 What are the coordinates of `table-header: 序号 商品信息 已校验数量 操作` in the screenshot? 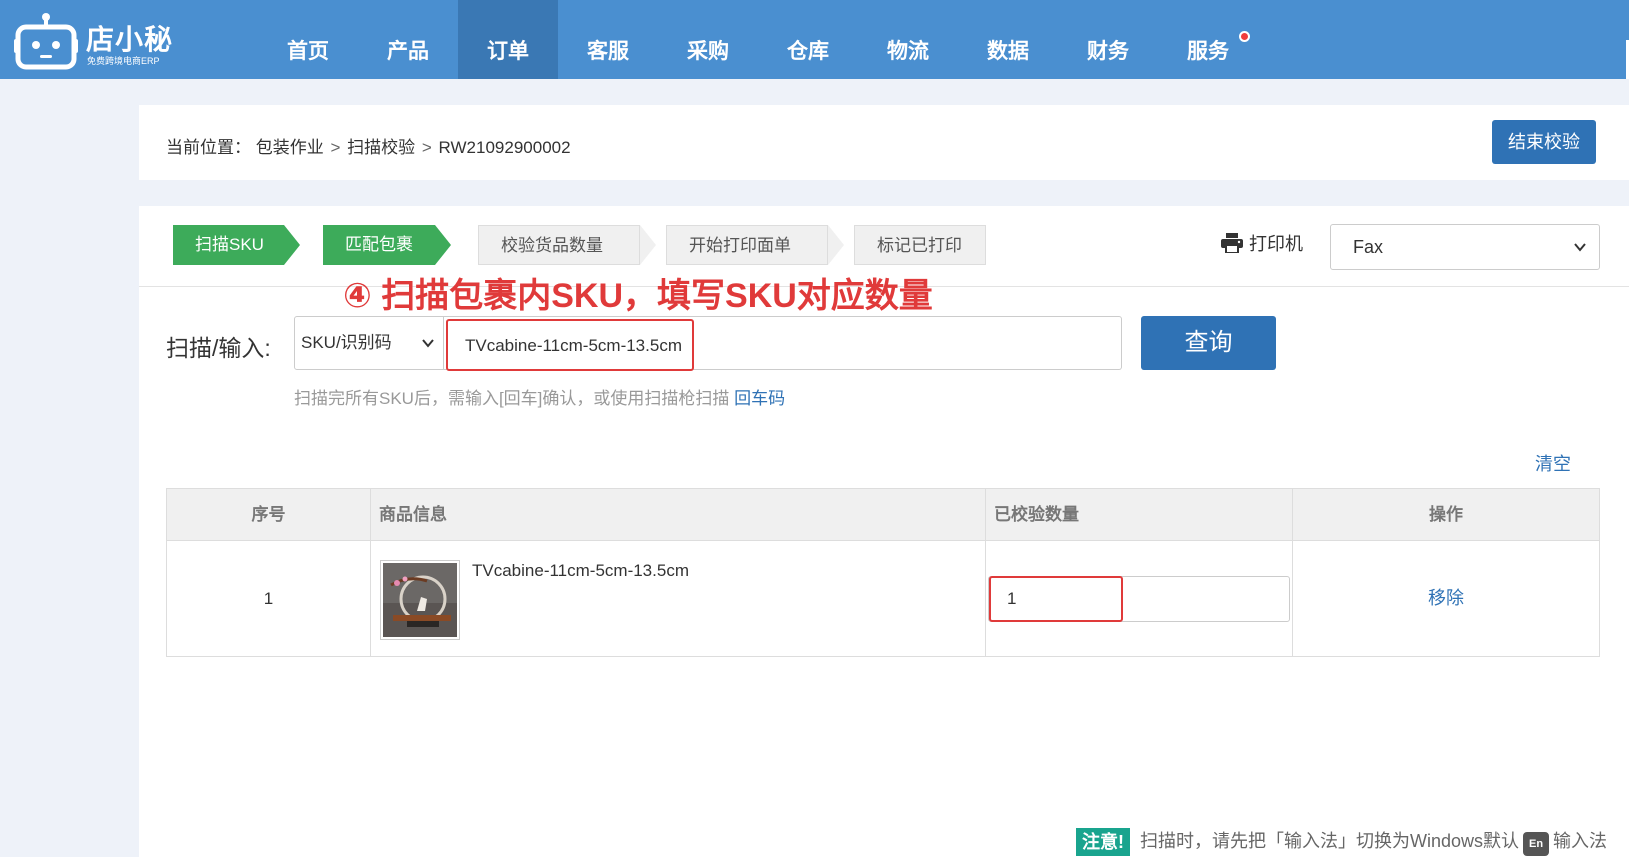 It's located at (883, 515).